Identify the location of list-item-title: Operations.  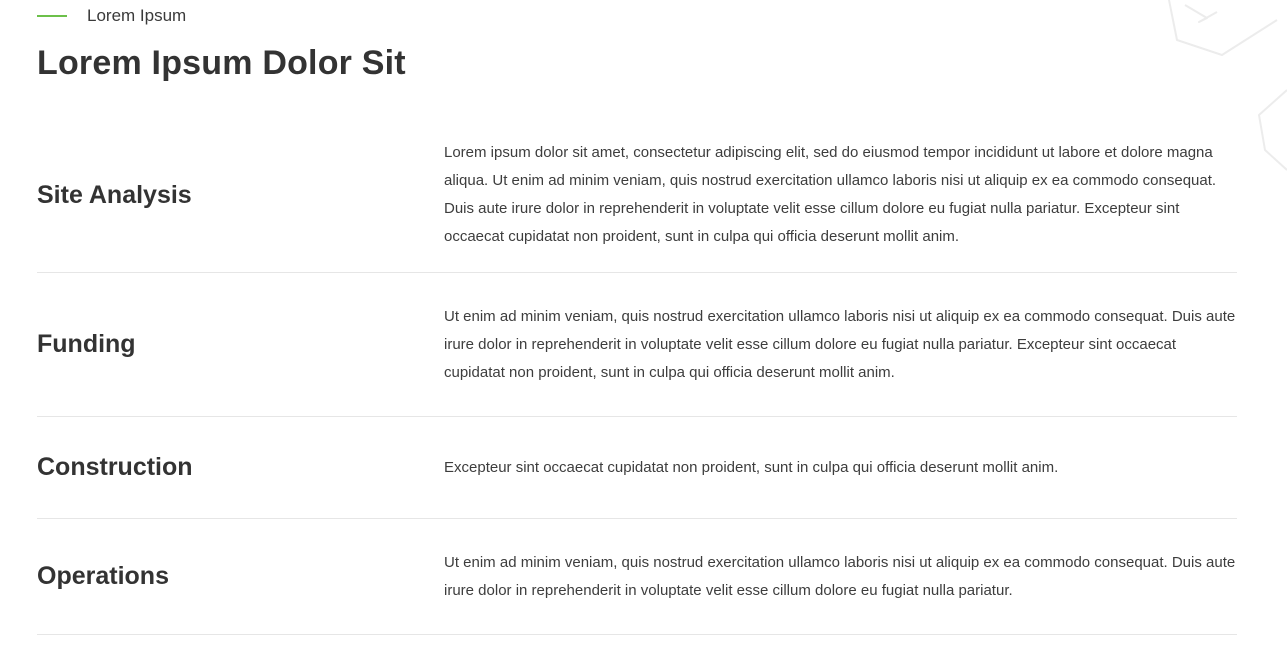
(103, 576).